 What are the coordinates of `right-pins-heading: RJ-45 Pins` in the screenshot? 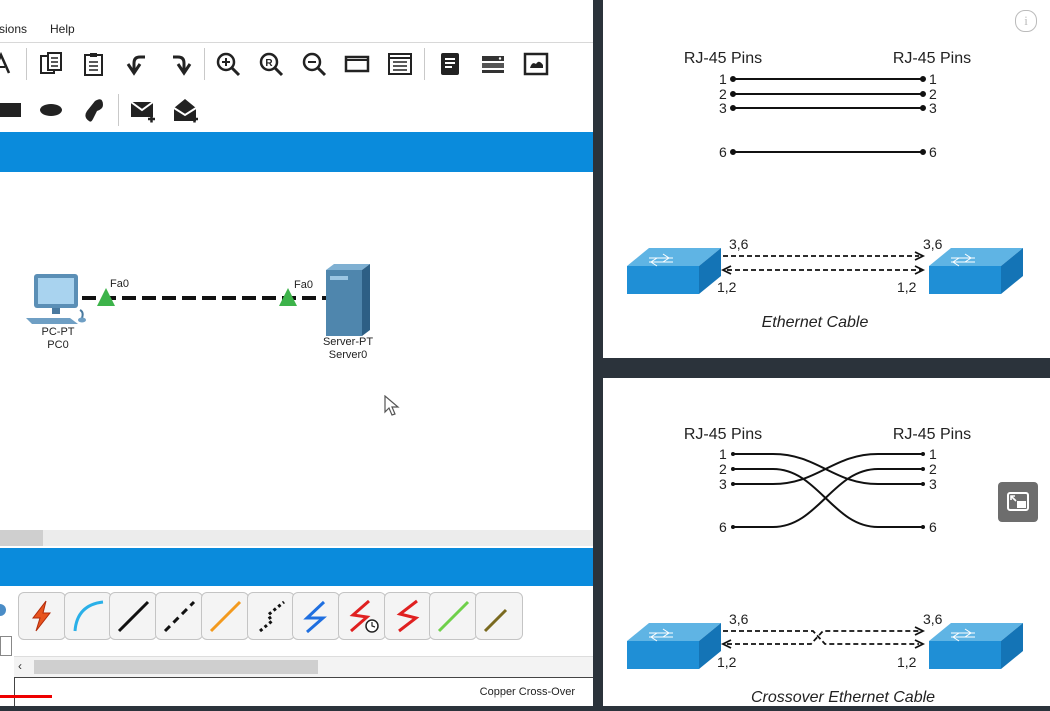 It's located at (932, 434).